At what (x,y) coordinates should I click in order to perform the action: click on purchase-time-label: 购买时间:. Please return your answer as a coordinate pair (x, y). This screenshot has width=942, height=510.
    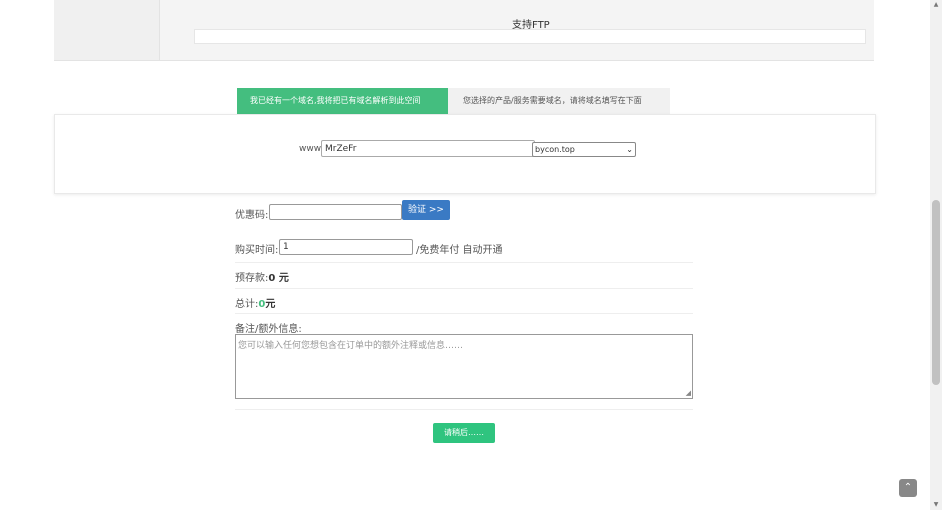
    Looking at the image, I should click on (257, 250).